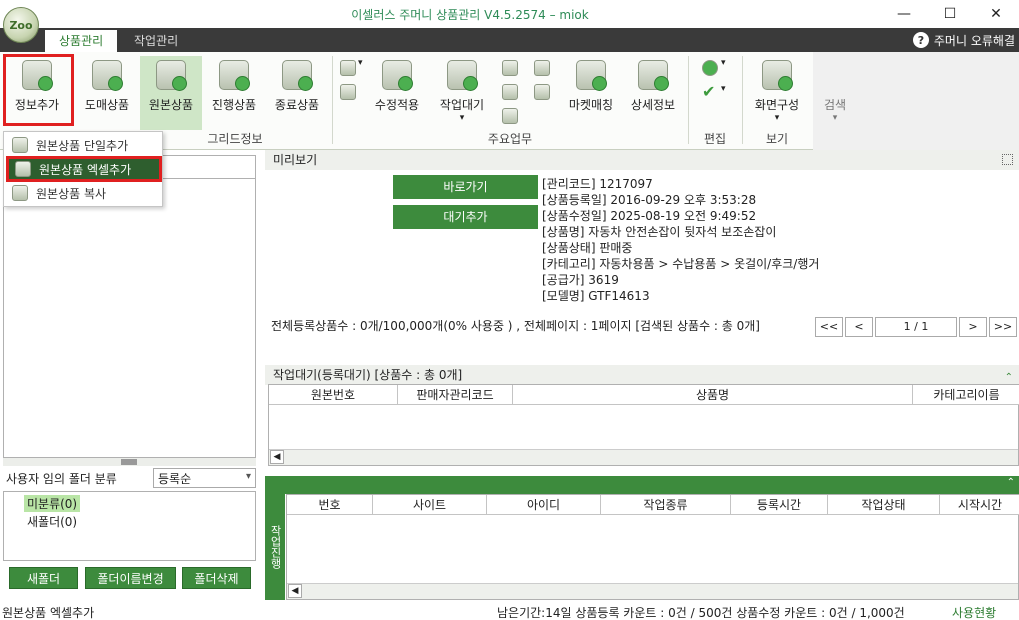  I want to click on menu-item-label: 원본상품 단일추가, so click(82, 145).